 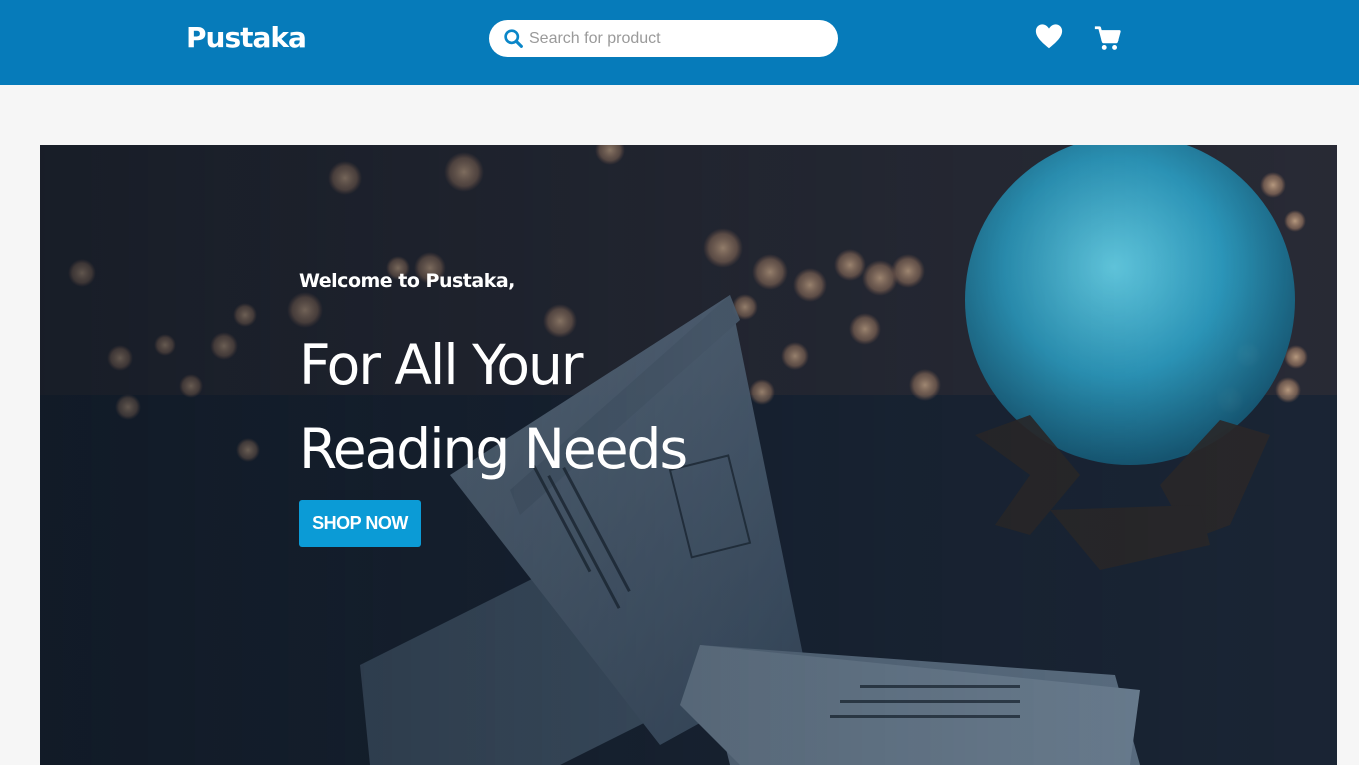 I want to click on heart-icon, so click(x=1049, y=37).